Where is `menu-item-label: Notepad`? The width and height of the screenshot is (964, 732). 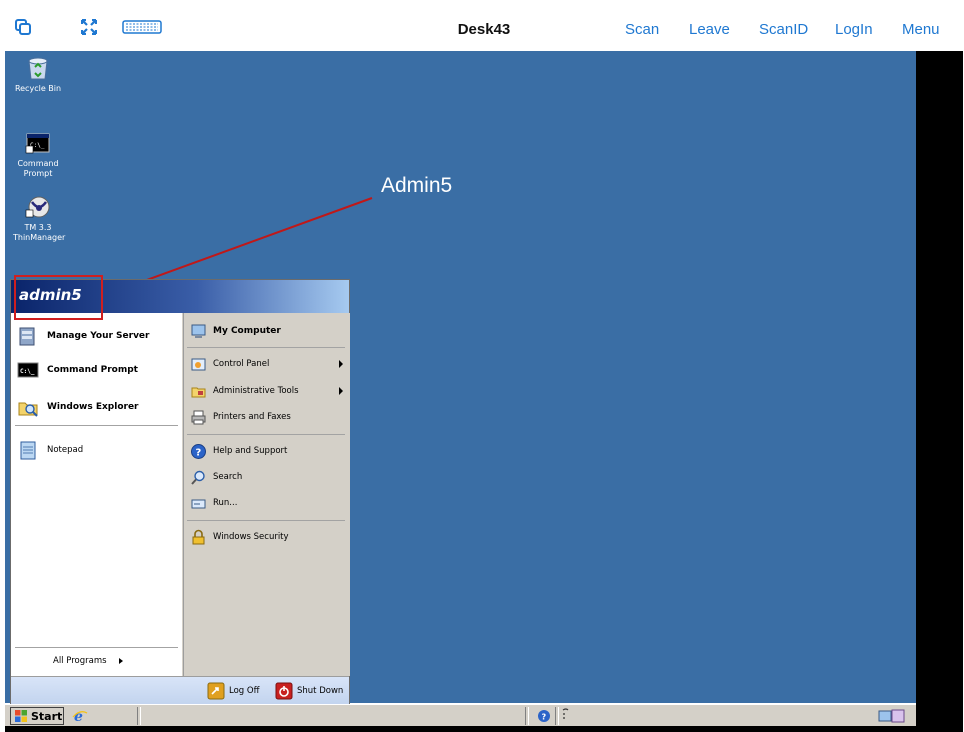
menu-item-label: Notepad is located at coordinates (65, 450).